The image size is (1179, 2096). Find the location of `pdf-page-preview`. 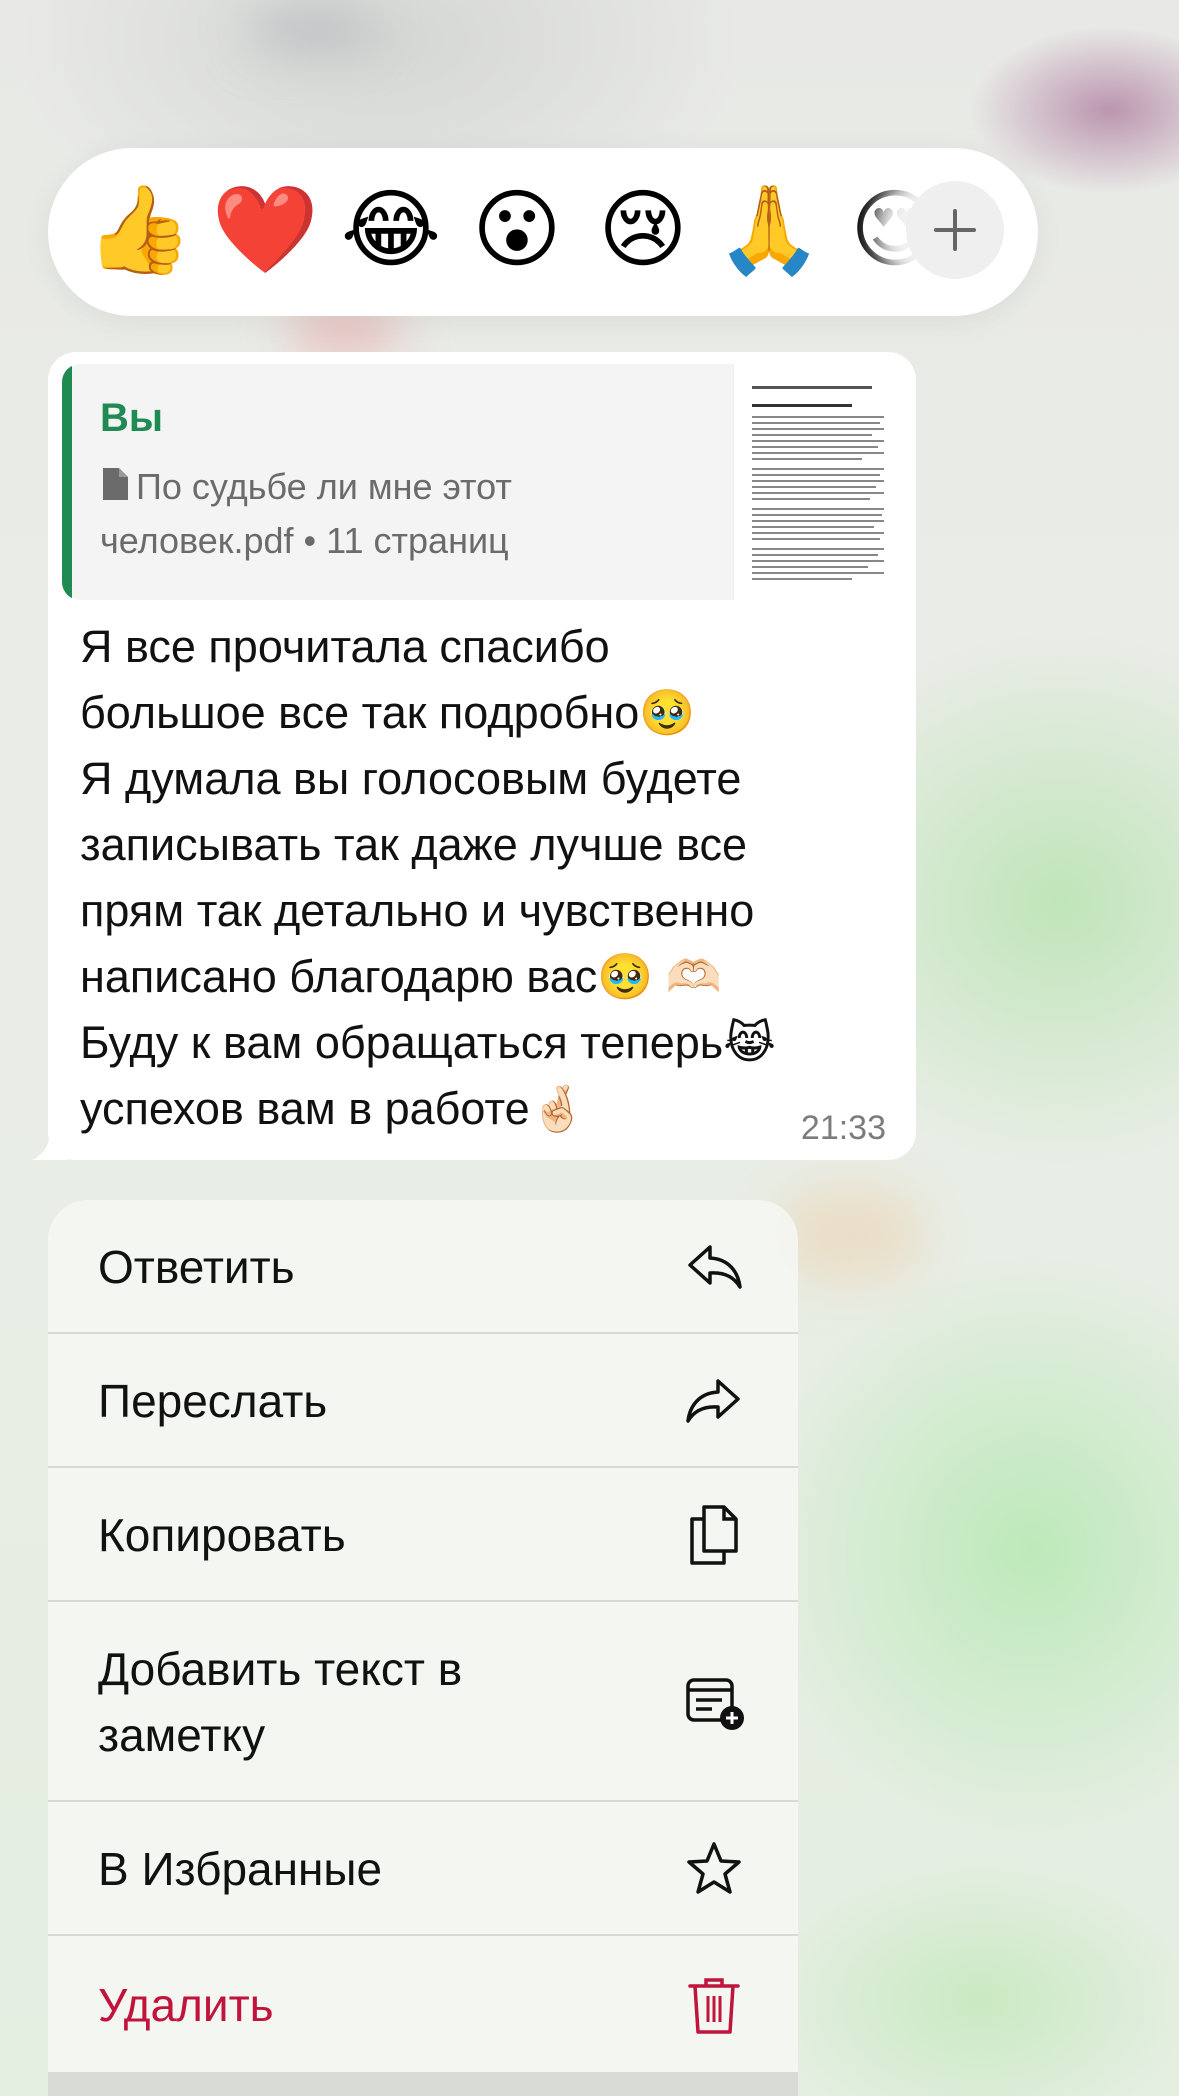

pdf-page-preview is located at coordinates (818, 483).